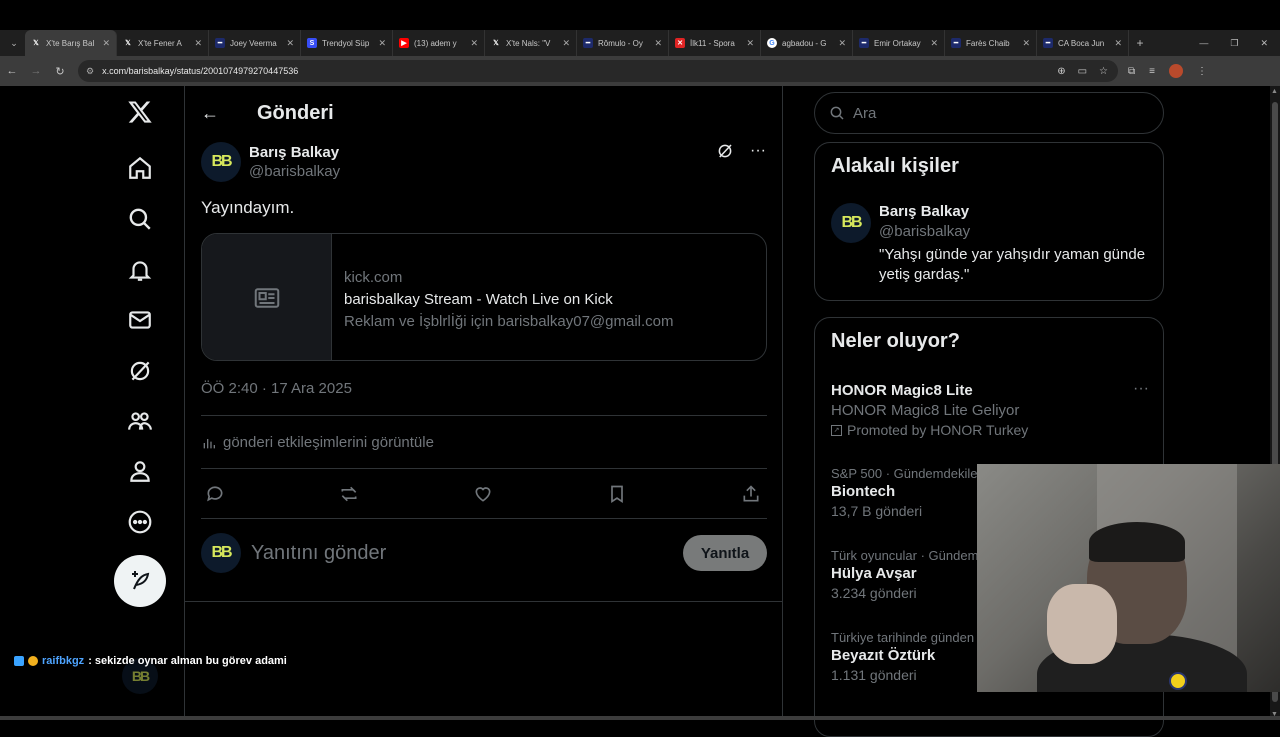 The image size is (1280, 737). Describe the element at coordinates (804, 43) in the screenshot. I see `tab-title: agbadou - G` at that location.